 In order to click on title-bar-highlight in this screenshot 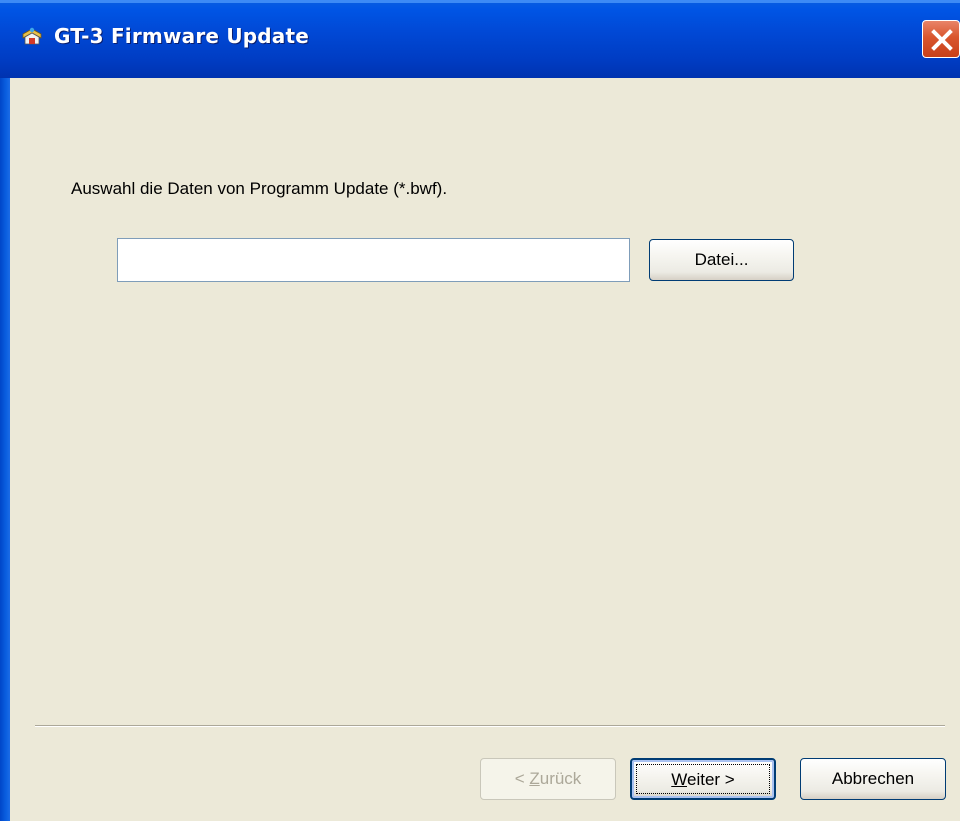, I will do `click(480, 1)`.